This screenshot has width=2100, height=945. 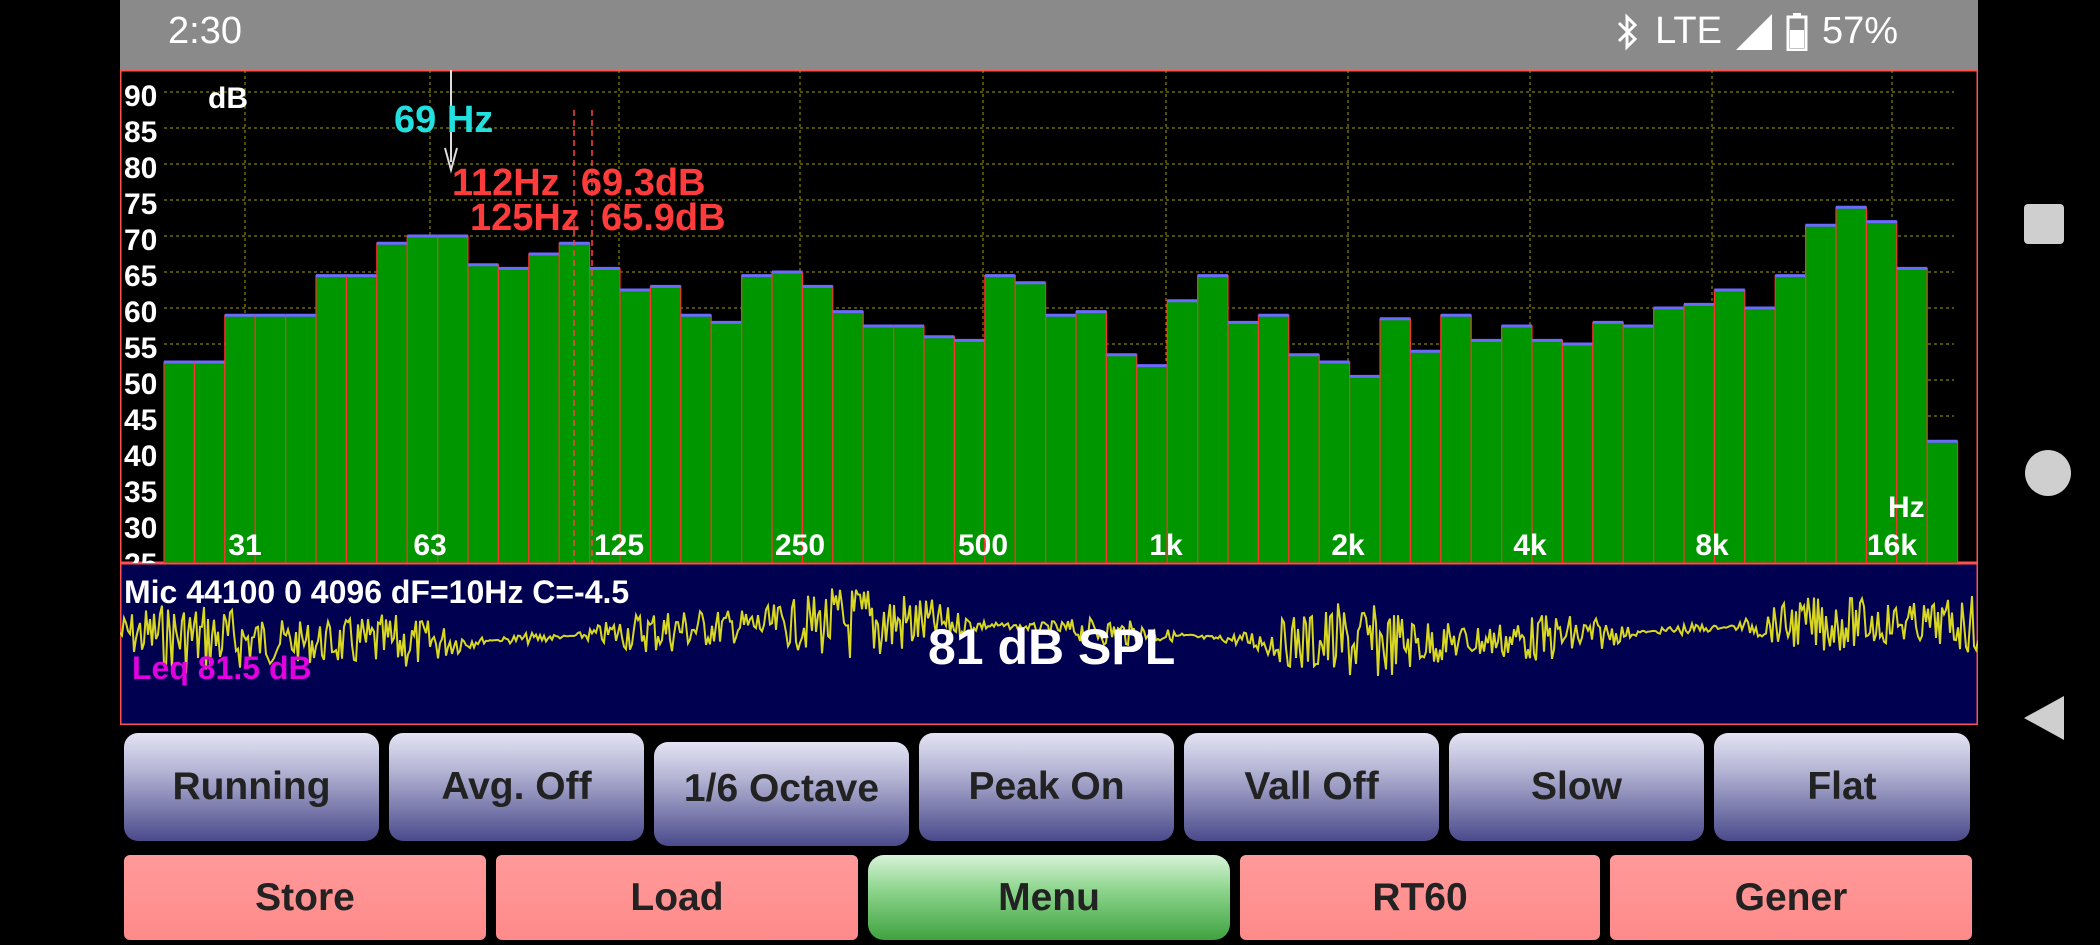 I want to click on x-tick-label: 125, so click(x=619, y=545).